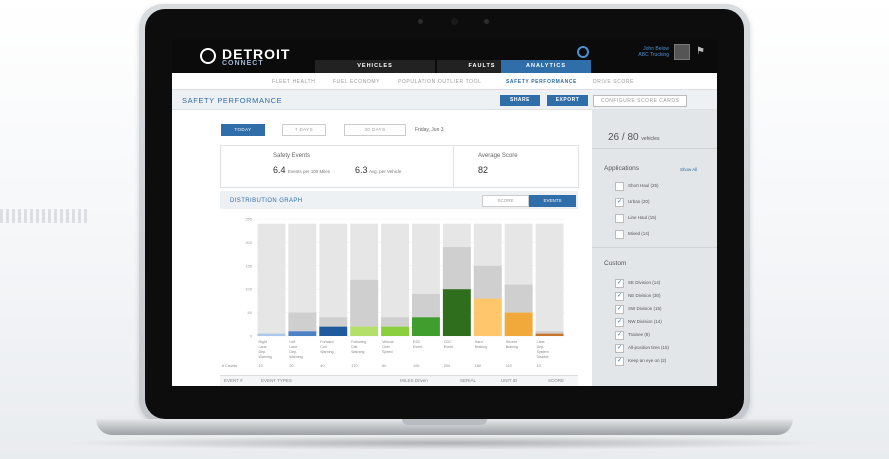 The image size is (889, 459). What do you see at coordinates (385, 171) in the screenshot?
I see `avg-per-vehicle-label: Avg. per Vehicle` at bounding box center [385, 171].